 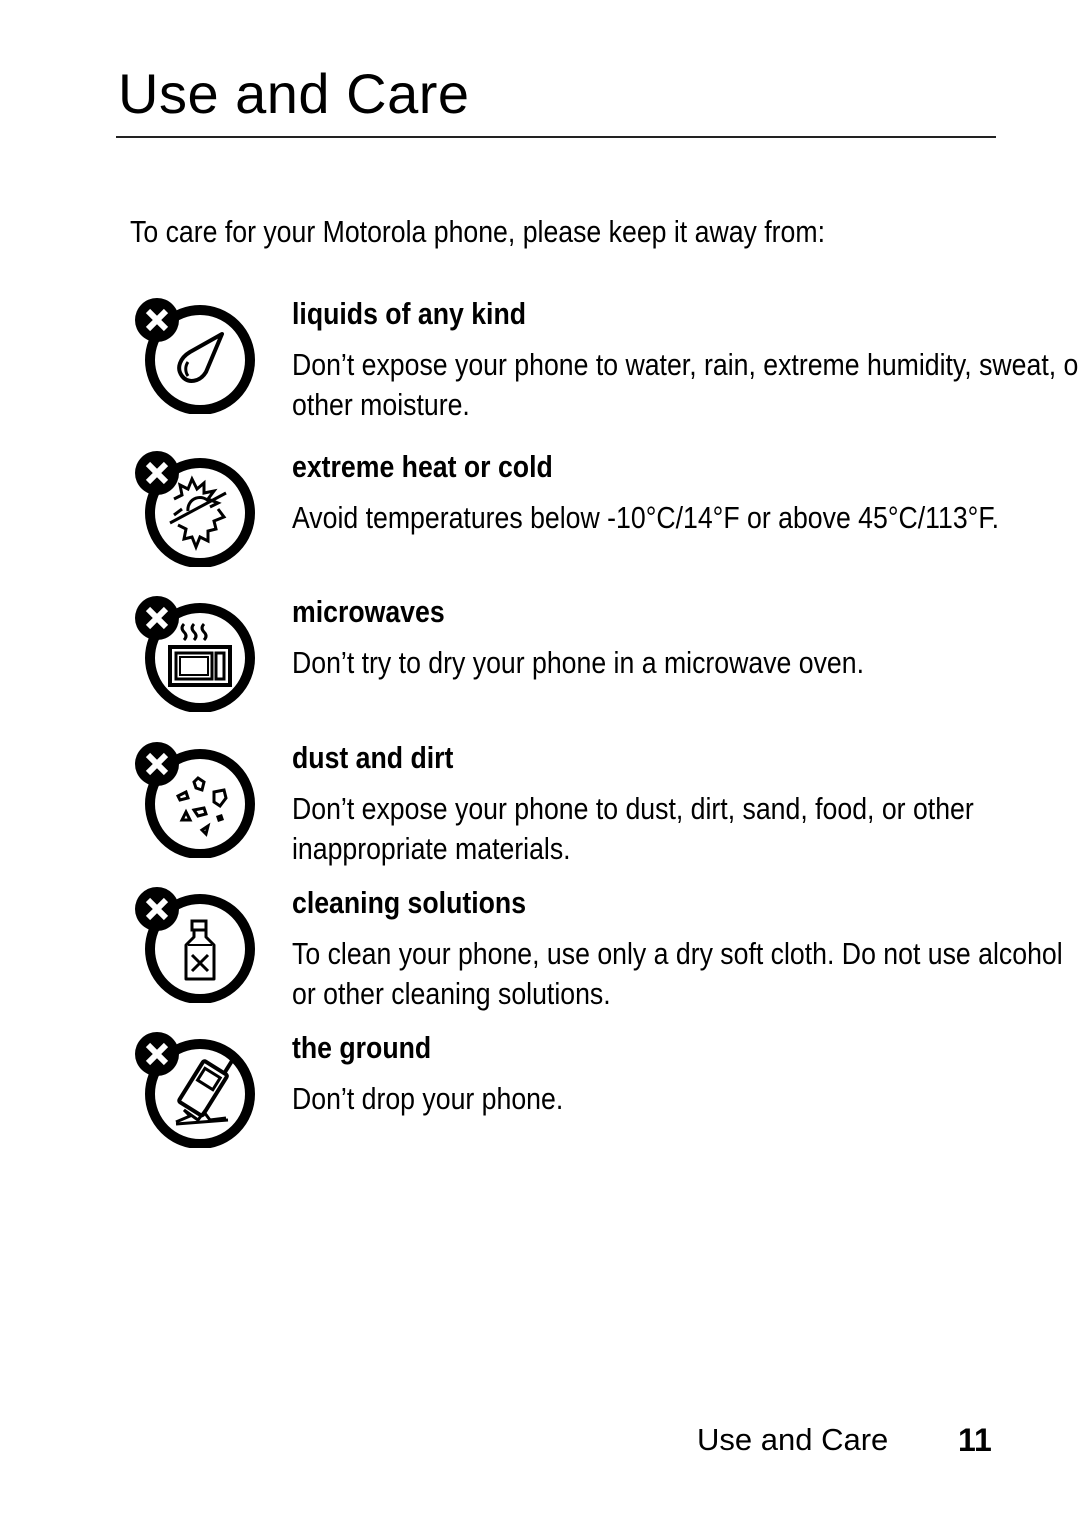 What do you see at coordinates (975, 1440) in the screenshot?
I see `page-number: 11` at bounding box center [975, 1440].